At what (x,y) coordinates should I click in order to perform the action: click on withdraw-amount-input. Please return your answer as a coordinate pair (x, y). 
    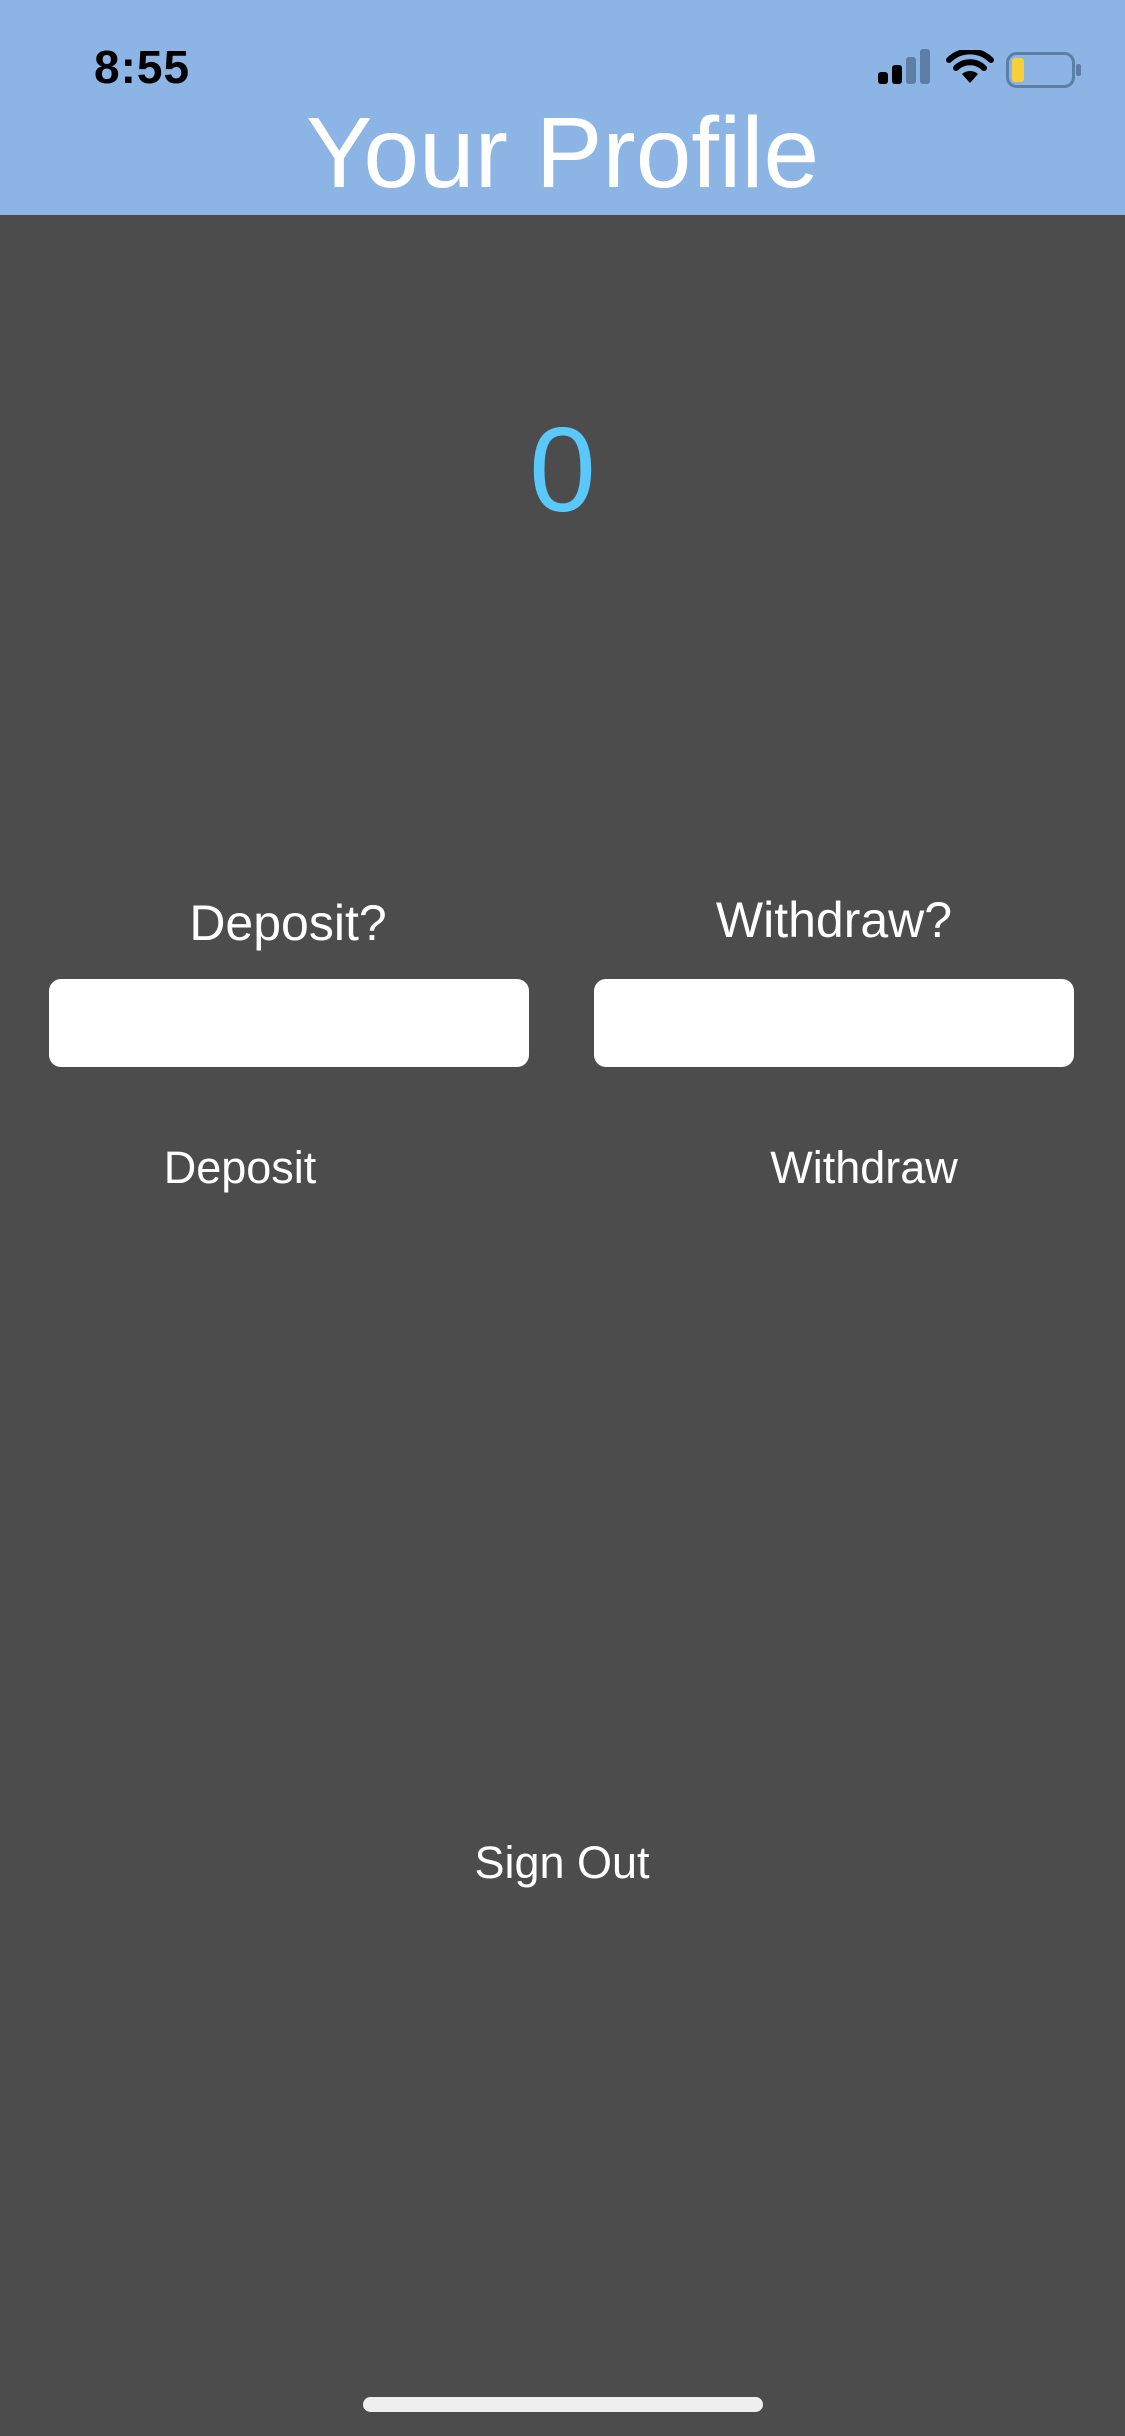
    Looking at the image, I should click on (834, 1023).